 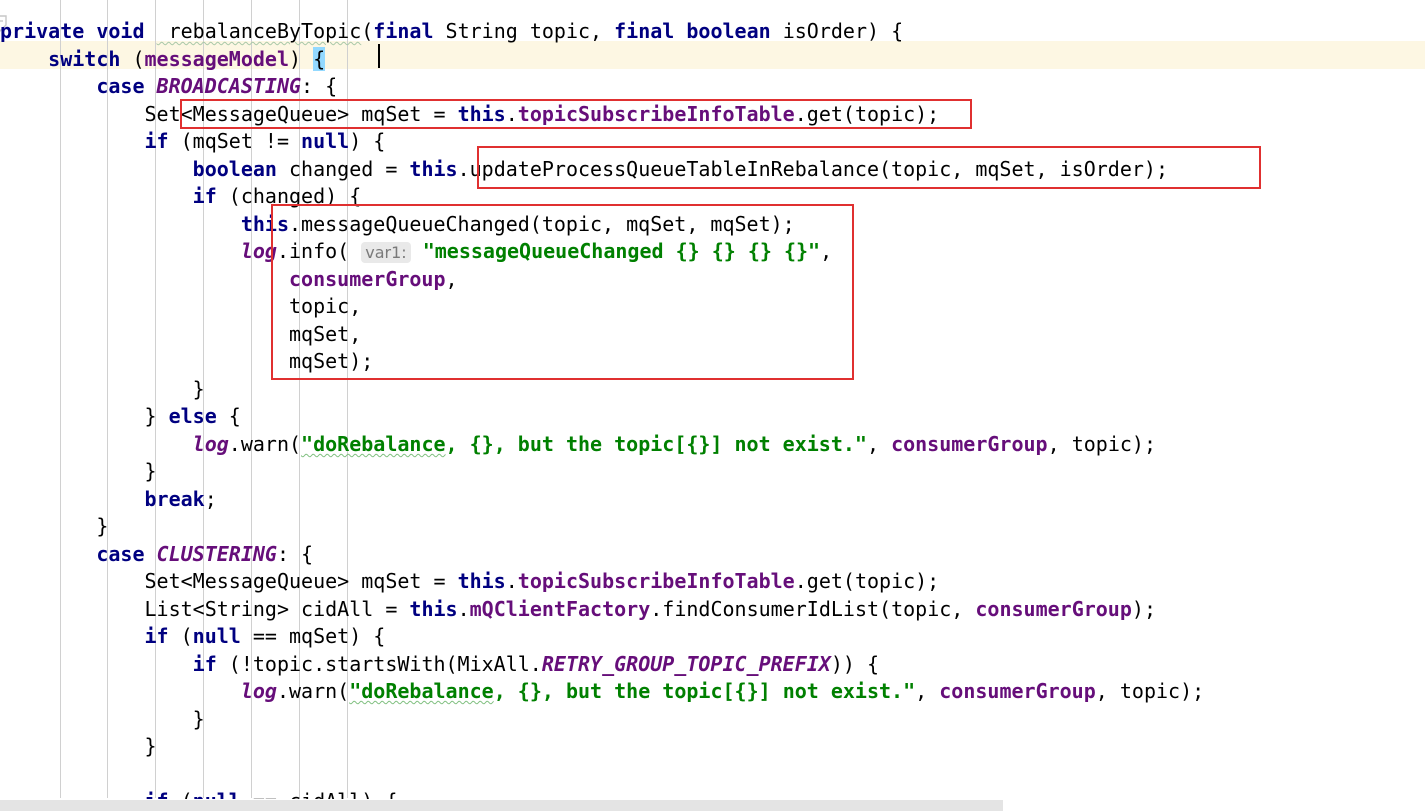 What do you see at coordinates (168, 87) in the screenshot?
I see `code-line: case BROADCASTING: {` at bounding box center [168, 87].